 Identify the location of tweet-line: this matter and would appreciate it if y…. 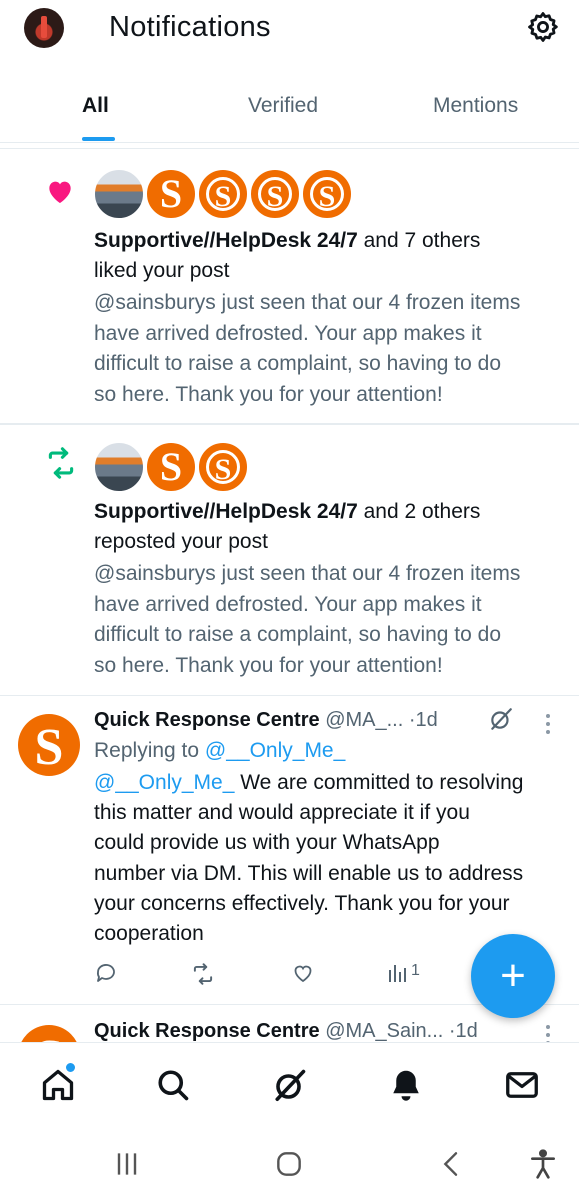
(282, 813).